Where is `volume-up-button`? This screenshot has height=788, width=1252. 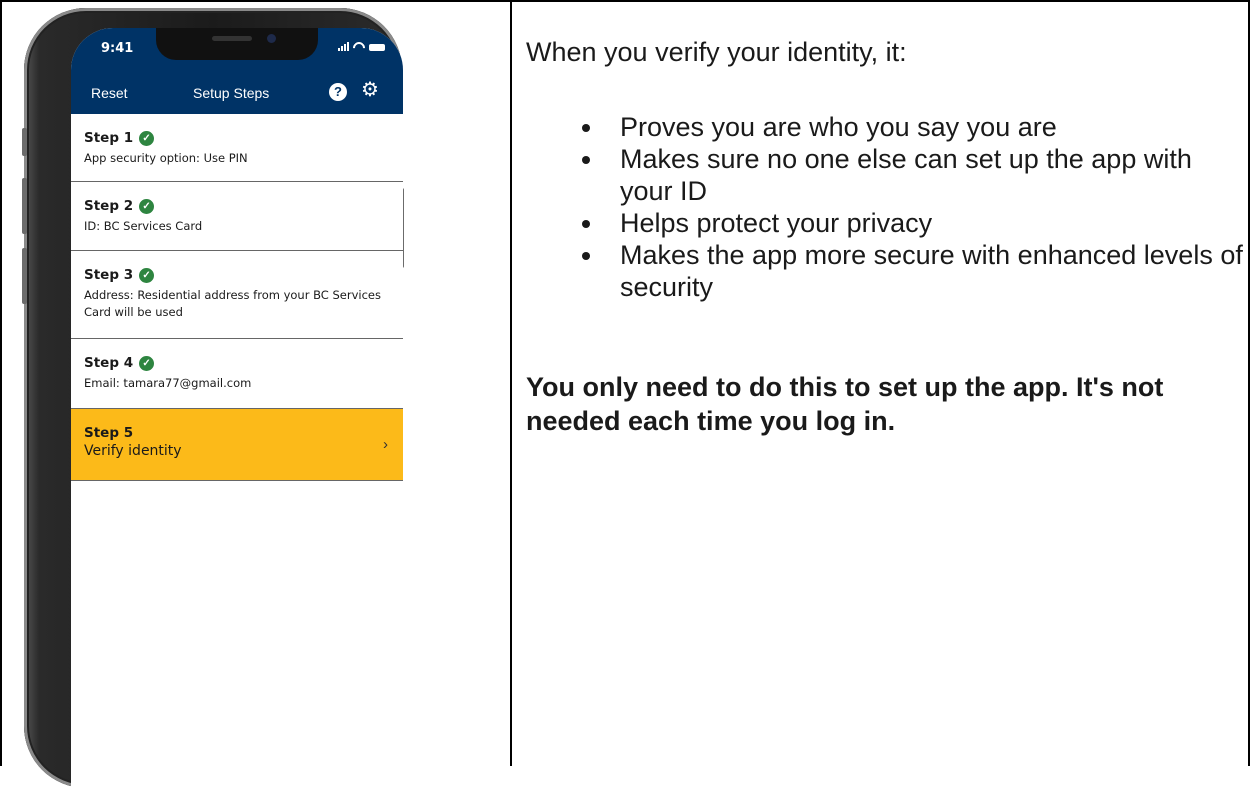 volume-up-button is located at coordinates (24, 206).